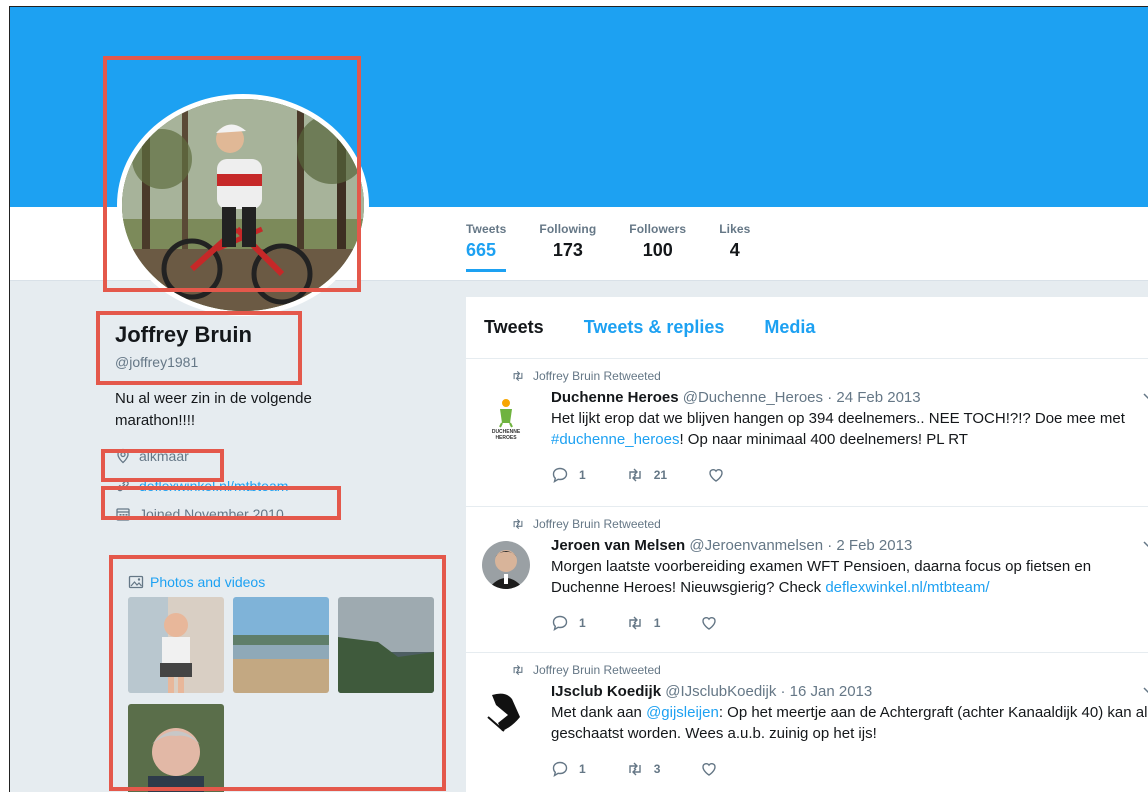 This screenshot has width=1148, height=792. I want to click on jeroen-avatar, so click(506, 565).